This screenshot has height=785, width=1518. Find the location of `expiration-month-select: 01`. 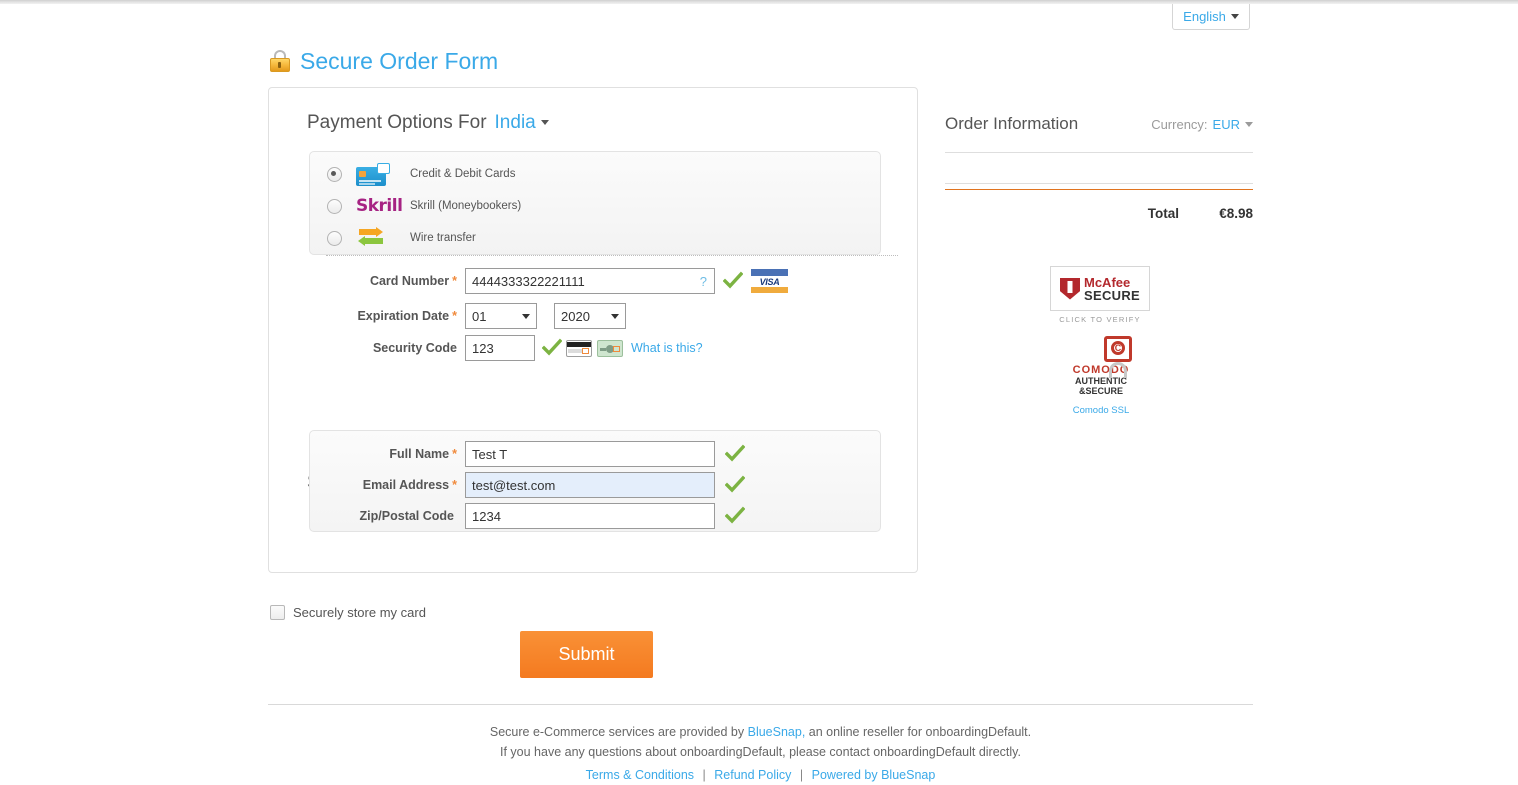

expiration-month-select: 01 is located at coordinates (501, 316).